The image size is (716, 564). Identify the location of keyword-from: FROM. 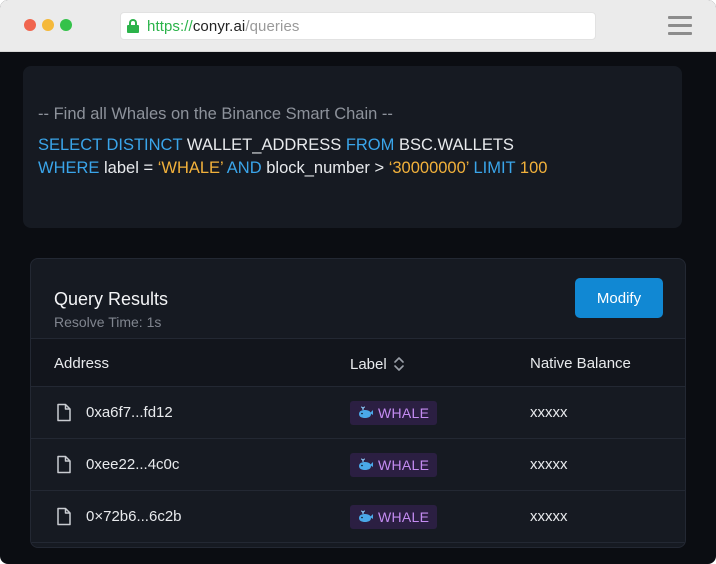
(370, 145).